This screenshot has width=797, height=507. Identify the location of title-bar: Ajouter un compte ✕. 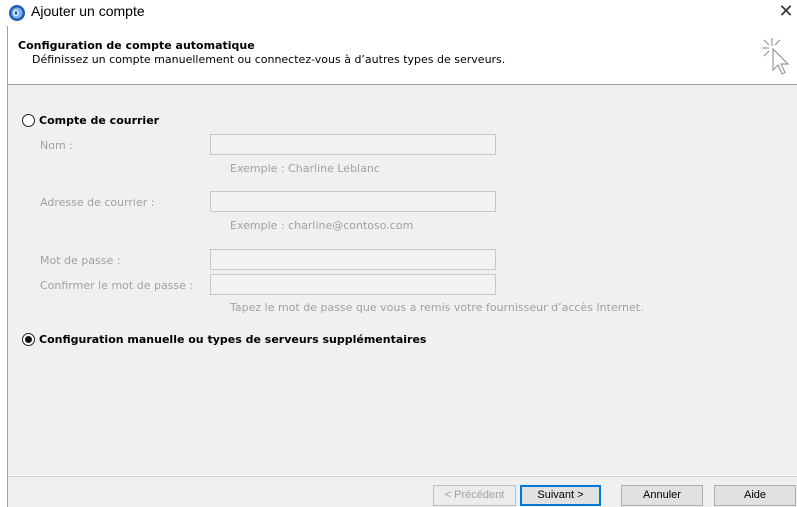
(398, 13).